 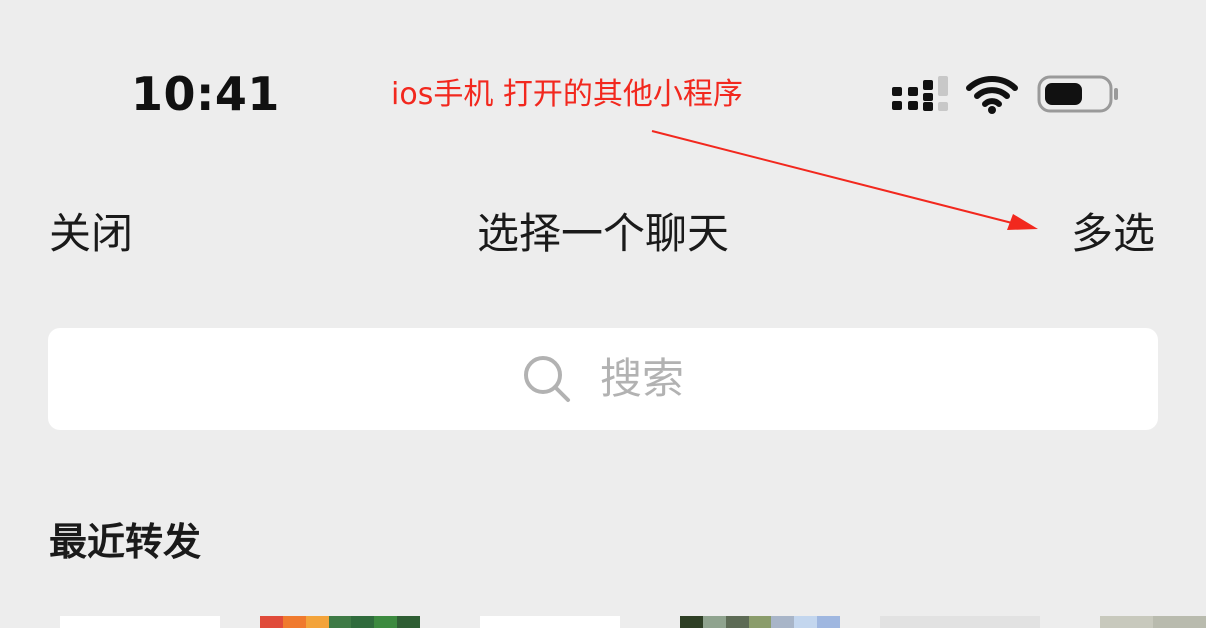 I want to click on status-icons, so click(x=1005, y=94).